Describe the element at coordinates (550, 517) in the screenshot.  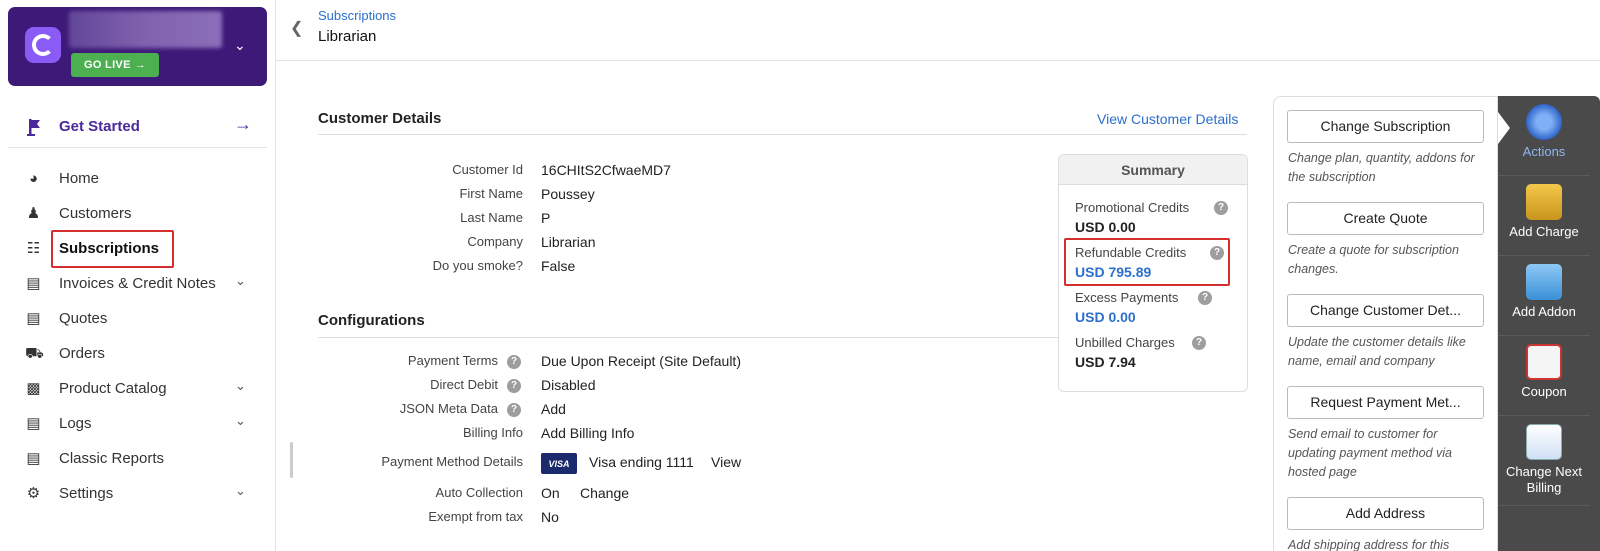
I see `exempt-tax-value: No` at that location.